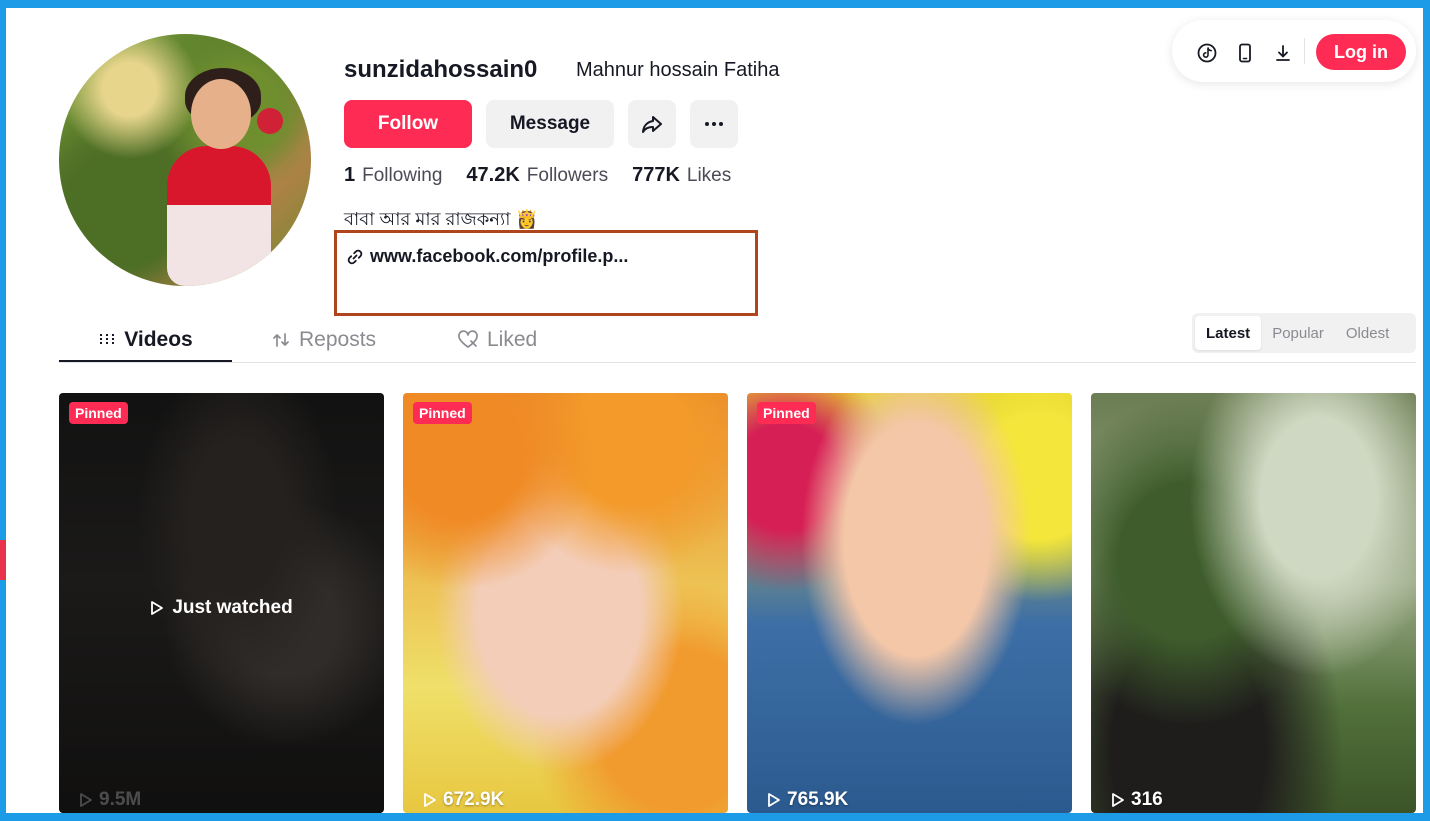 Image resolution: width=1430 pixels, height=821 pixels. I want to click on left-edge-mark, so click(3, 560).